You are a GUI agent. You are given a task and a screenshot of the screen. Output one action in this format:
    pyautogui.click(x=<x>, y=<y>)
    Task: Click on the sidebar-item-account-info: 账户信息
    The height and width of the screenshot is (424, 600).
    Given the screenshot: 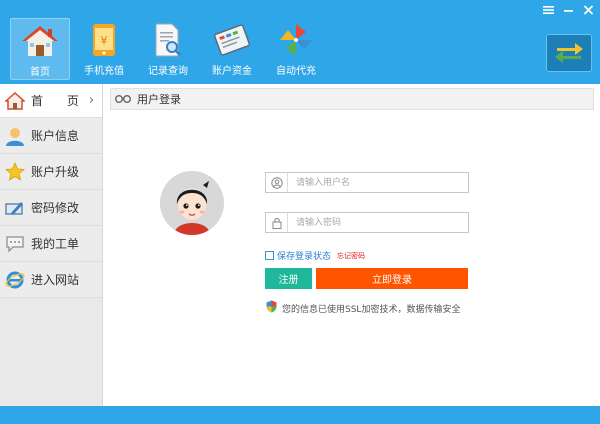 What is the action you would take?
    pyautogui.click(x=51, y=136)
    